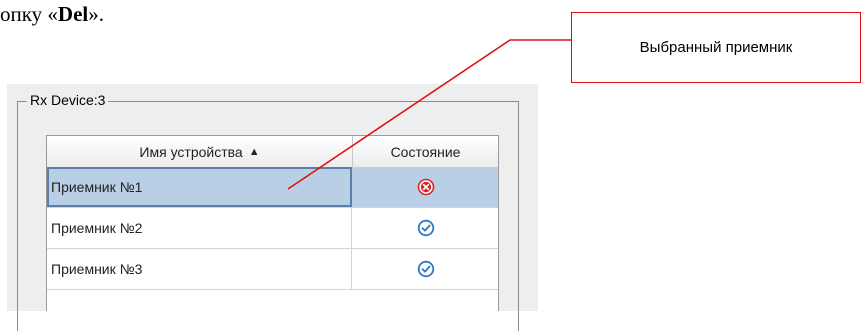 Image resolution: width=868 pixels, height=331 pixels. What do you see at coordinates (96, 14) in the screenshot?
I see `document-text-suffix: ».` at bounding box center [96, 14].